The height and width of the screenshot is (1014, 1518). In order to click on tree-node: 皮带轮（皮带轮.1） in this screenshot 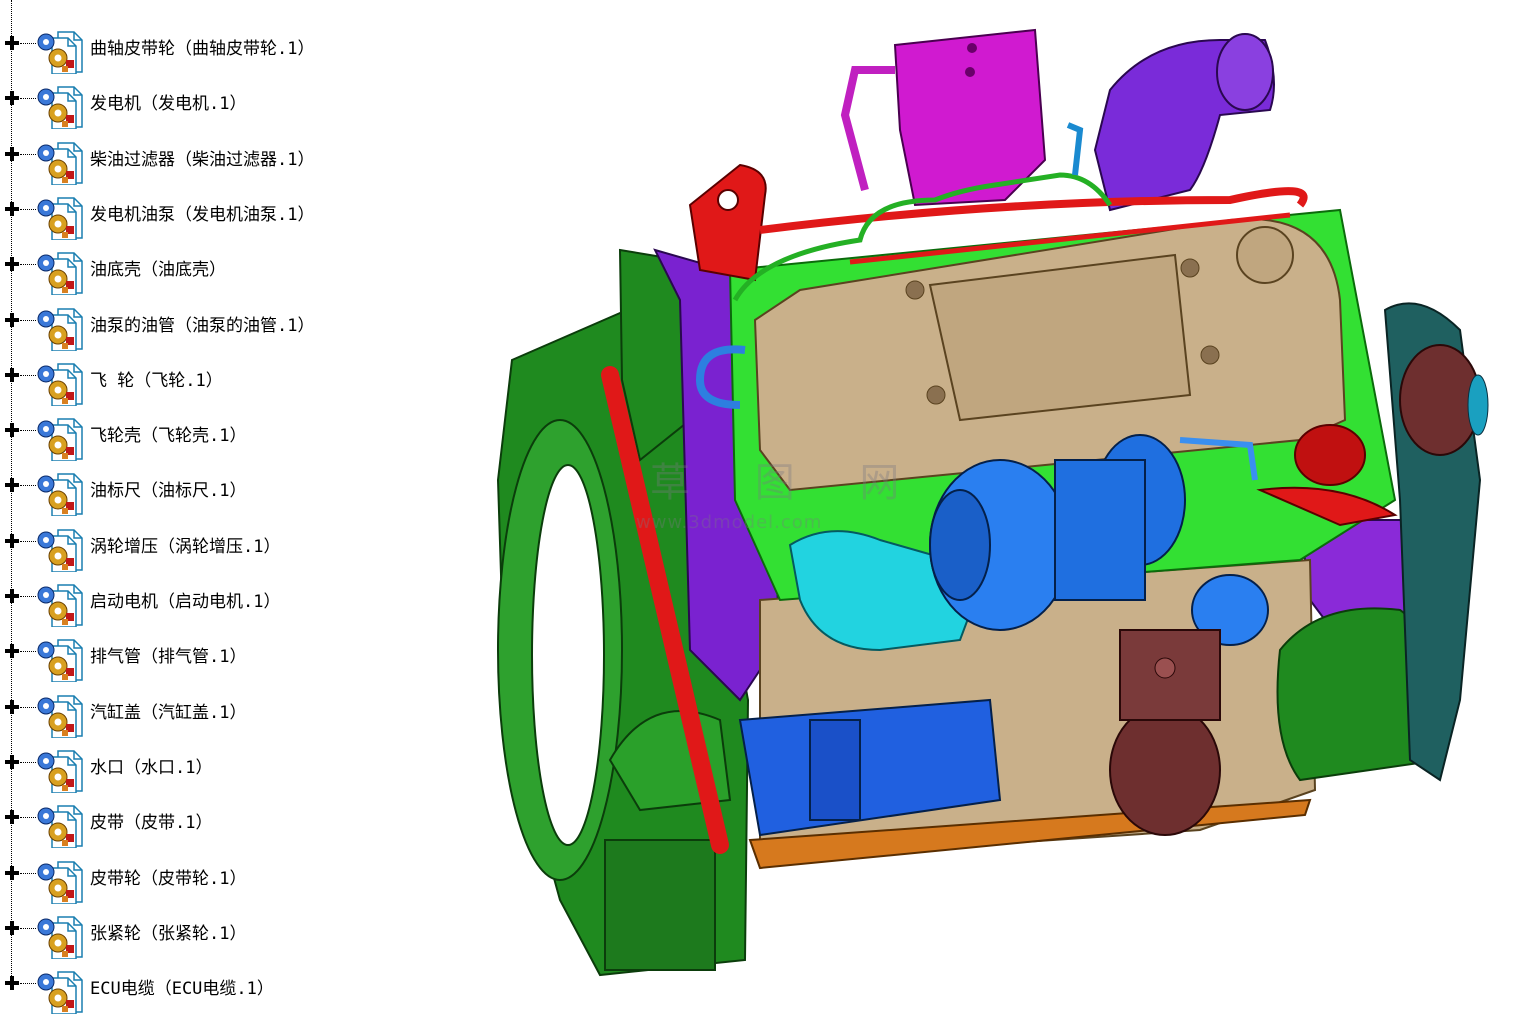, I will do `click(230, 878)`.